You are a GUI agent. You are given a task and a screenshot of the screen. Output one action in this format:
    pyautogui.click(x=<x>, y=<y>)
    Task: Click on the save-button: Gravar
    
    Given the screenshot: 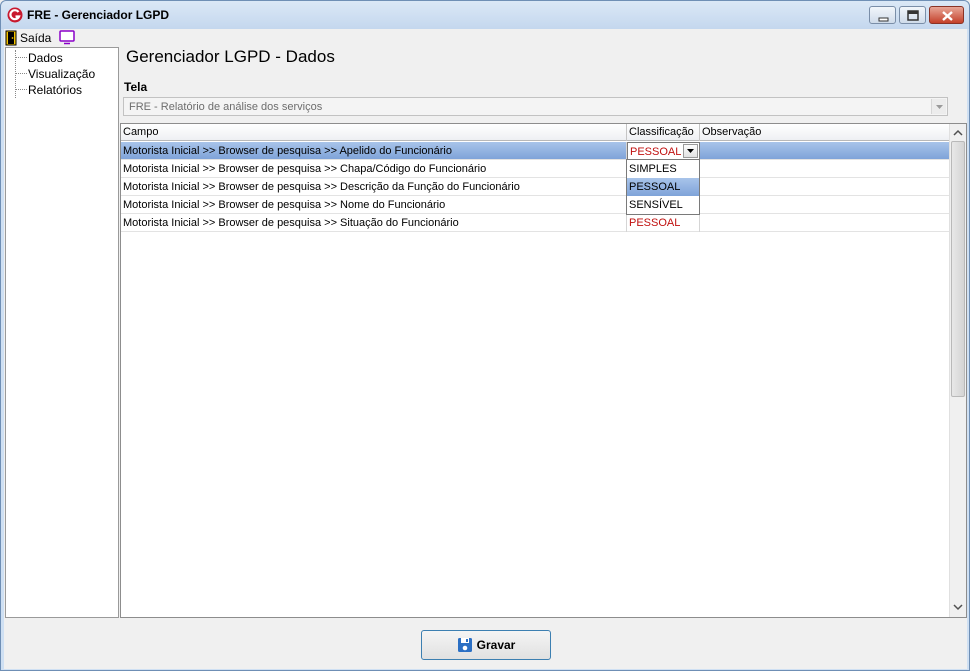 What is the action you would take?
    pyautogui.click(x=486, y=645)
    